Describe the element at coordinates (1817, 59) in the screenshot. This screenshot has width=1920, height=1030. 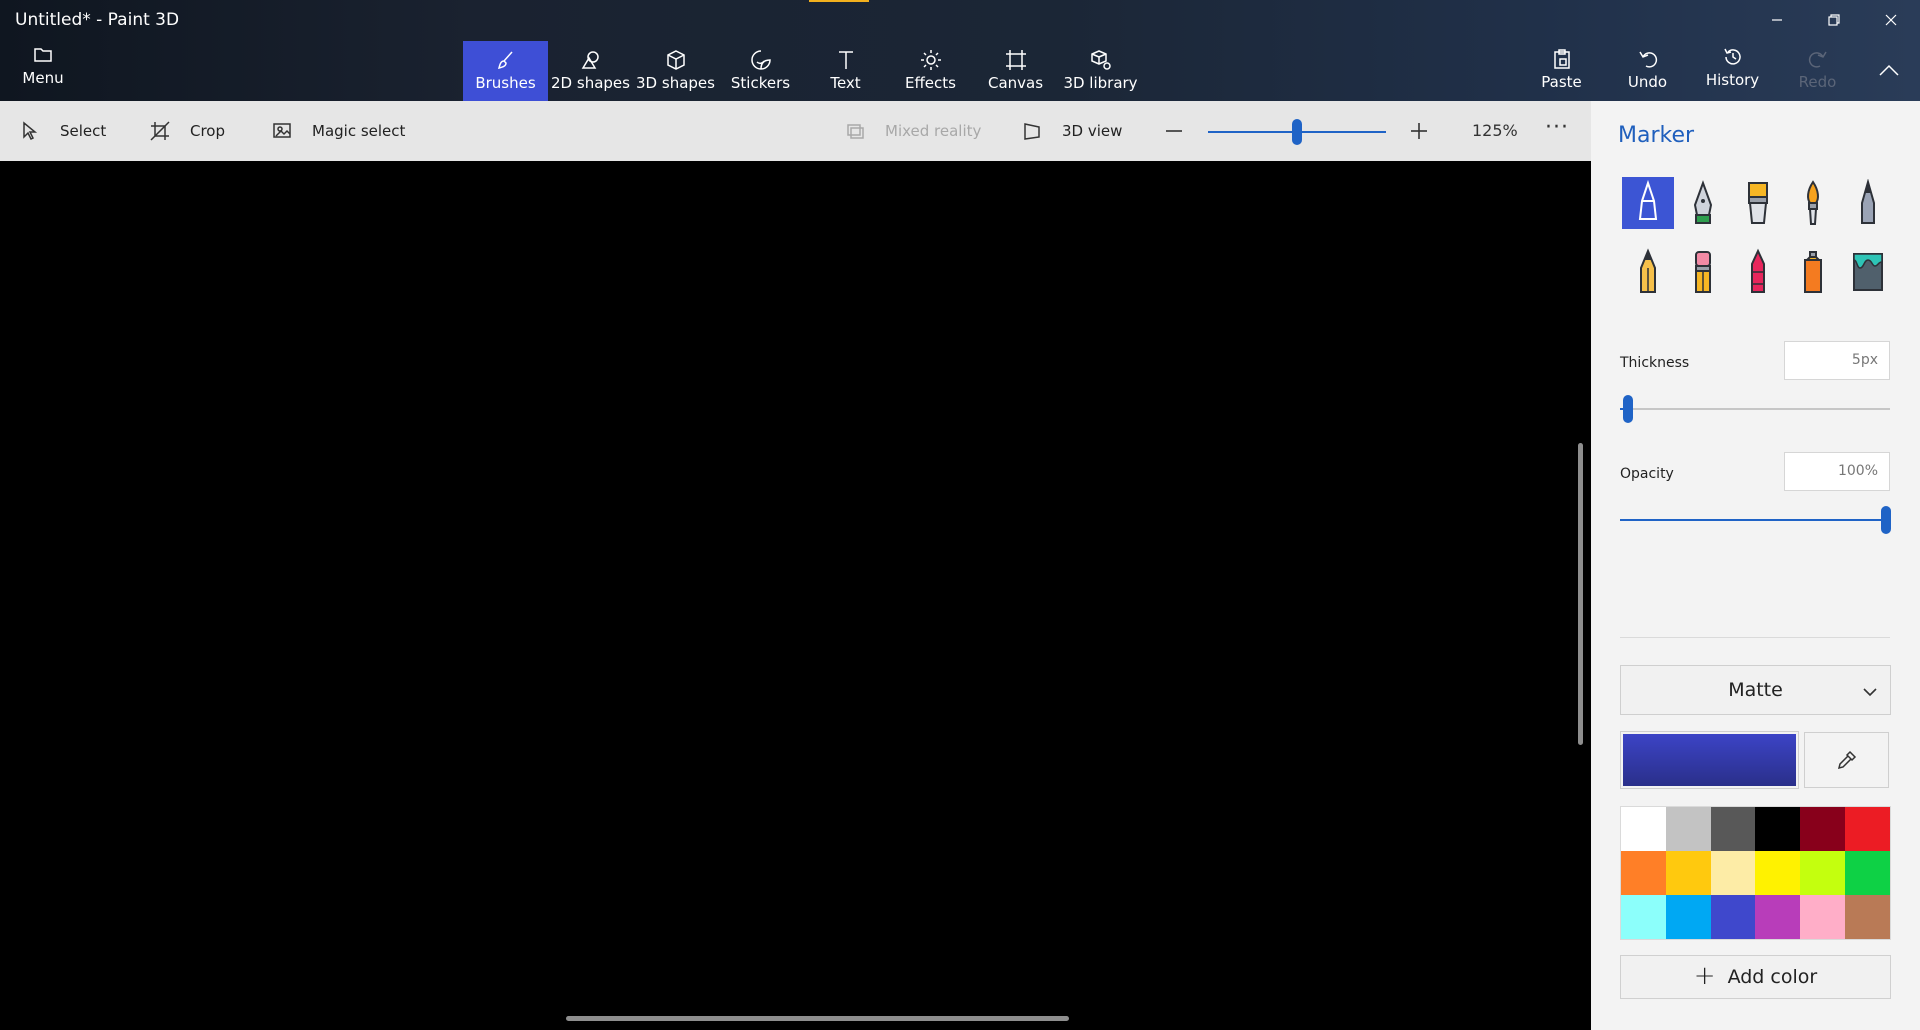
I see `redo-icon` at that location.